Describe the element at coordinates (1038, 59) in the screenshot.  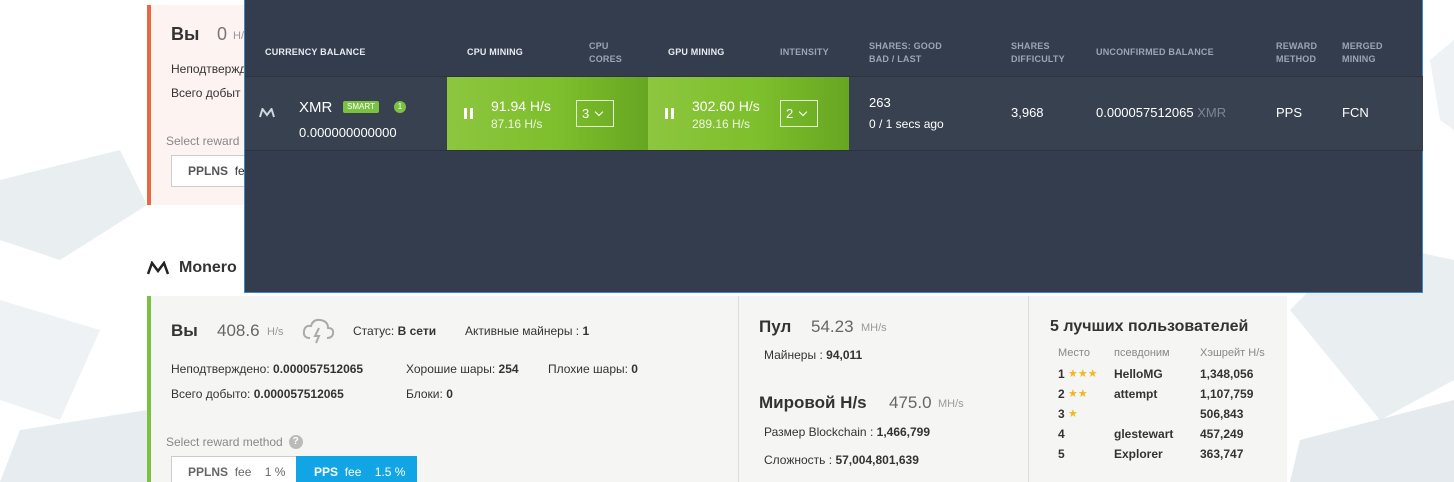
I see `header-difficulty-line2: DIFFICULTY` at that location.